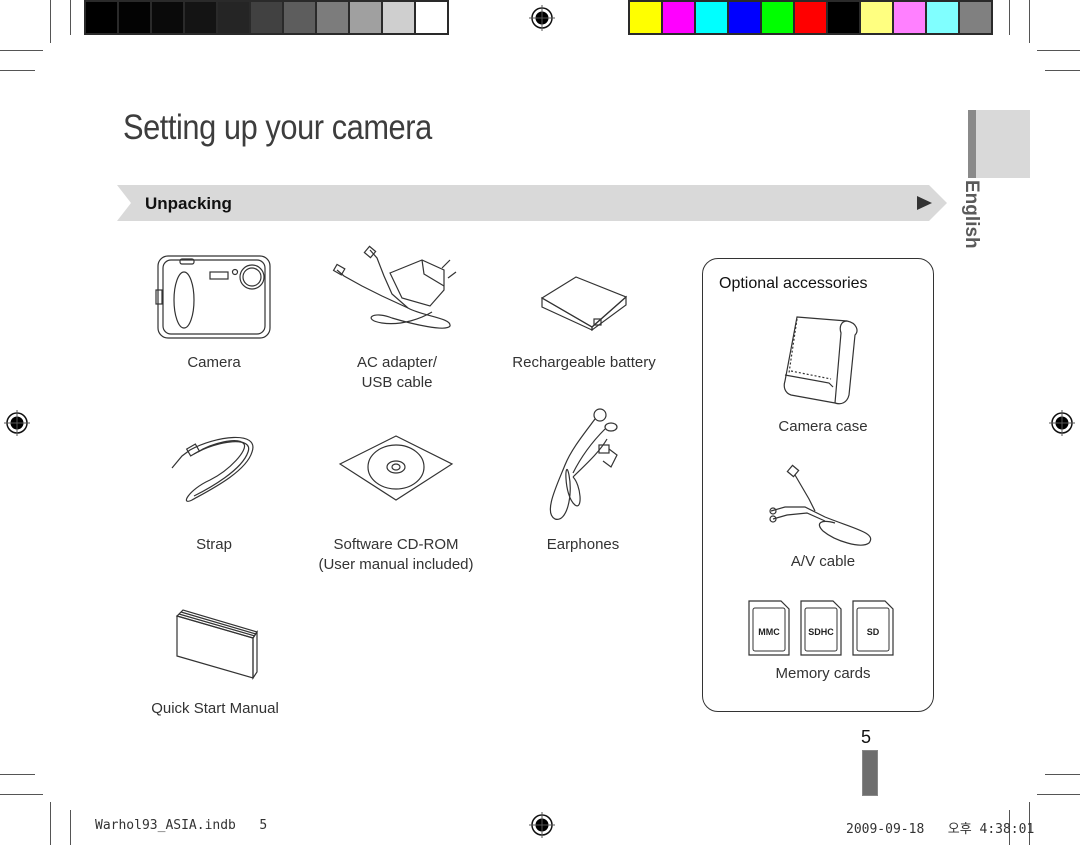  Describe the element at coordinates (823, 426) in the screenshot. I see `item-label-camera-case: Camera case` at that location.